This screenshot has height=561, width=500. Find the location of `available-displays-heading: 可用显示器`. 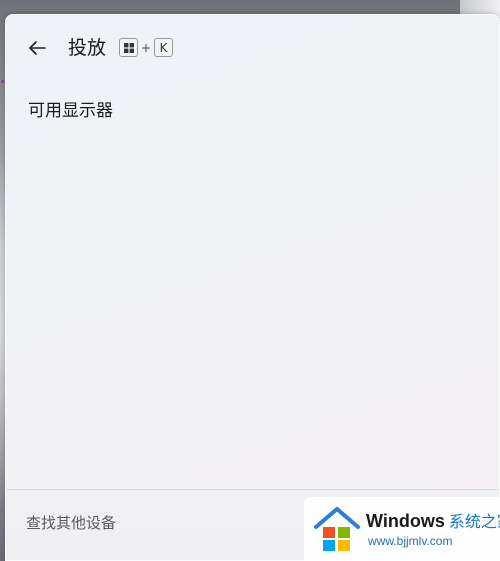

available-displays-heading: 可用显示器 is located at coordinates (70, 111).